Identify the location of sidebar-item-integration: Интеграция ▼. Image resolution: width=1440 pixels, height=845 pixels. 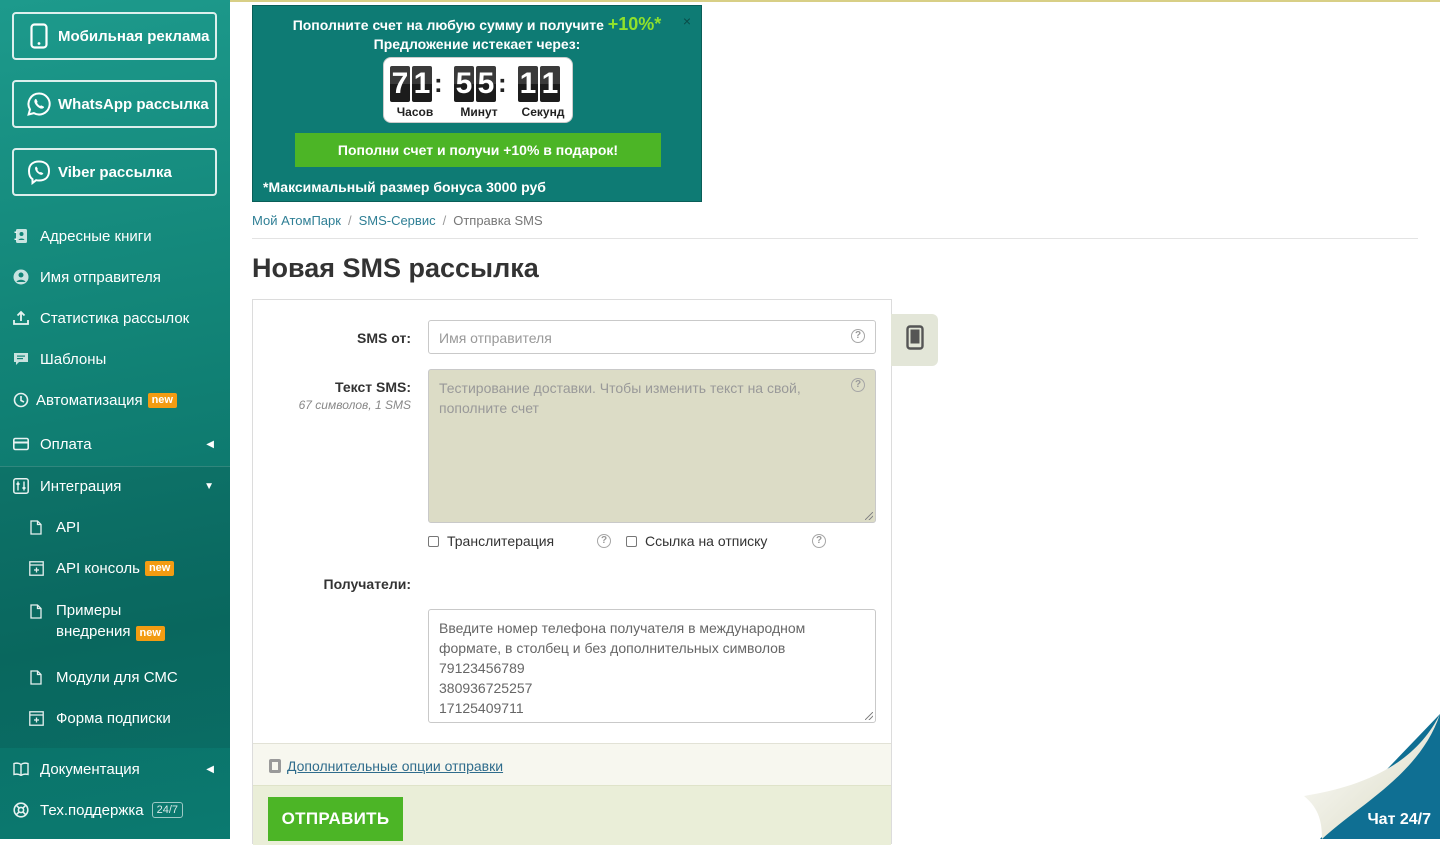
(115, 486).